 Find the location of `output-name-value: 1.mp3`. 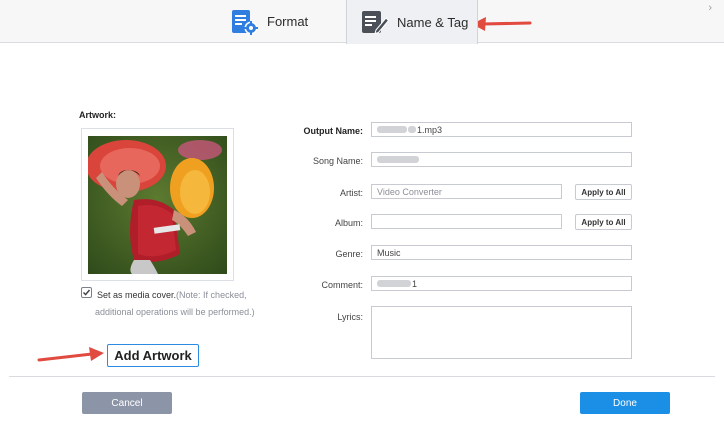

output-name-value: 1.mp3 is located at coordinates (430, 129).